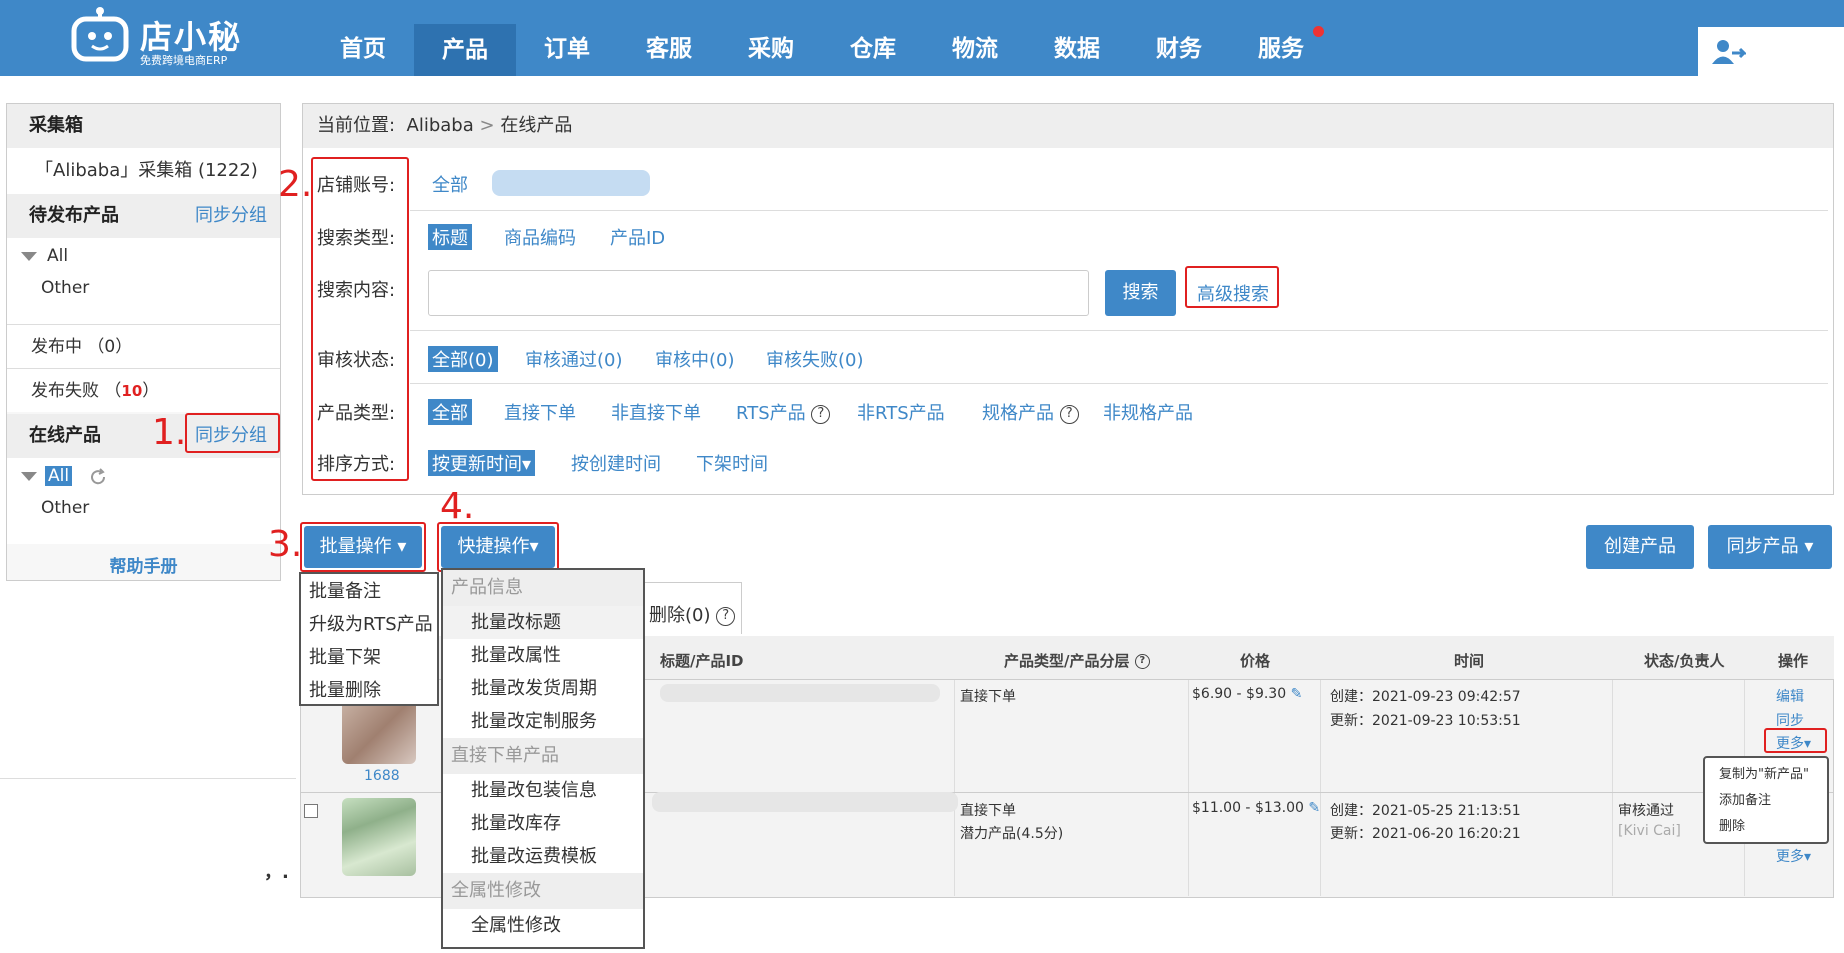  What do you see at coordinates (543, 655) in the screenshot?
I see `quick-edit-attributes: 批量改属性` at bounding box center [543, 655].